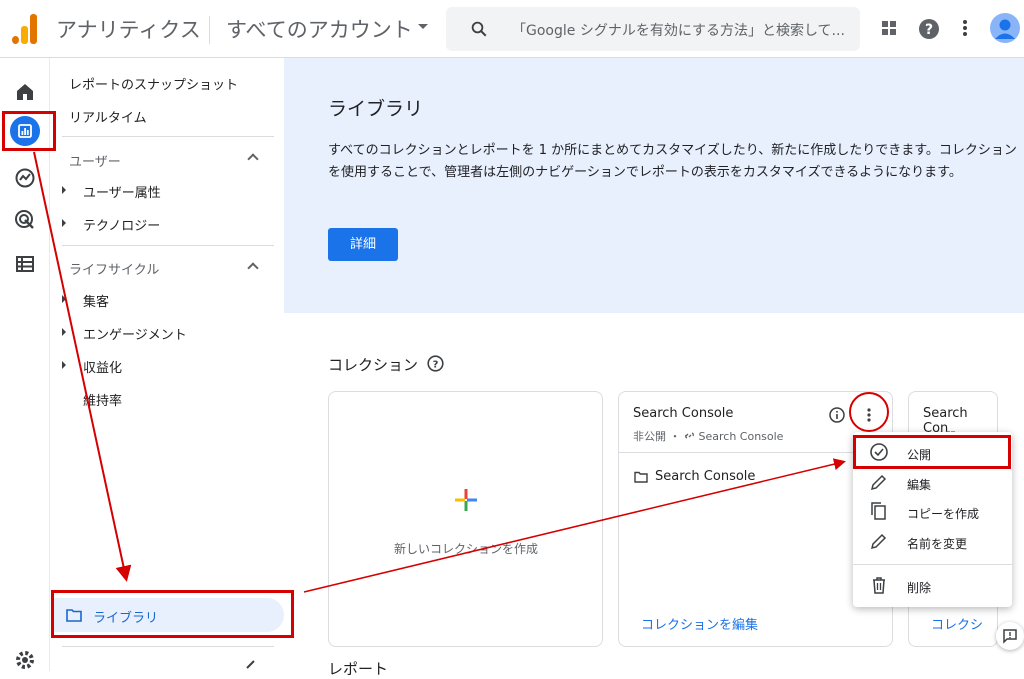  Describe the element at coordinates (128, 30) in the screenshot. I see `app-title: アナリティクス` at that location.